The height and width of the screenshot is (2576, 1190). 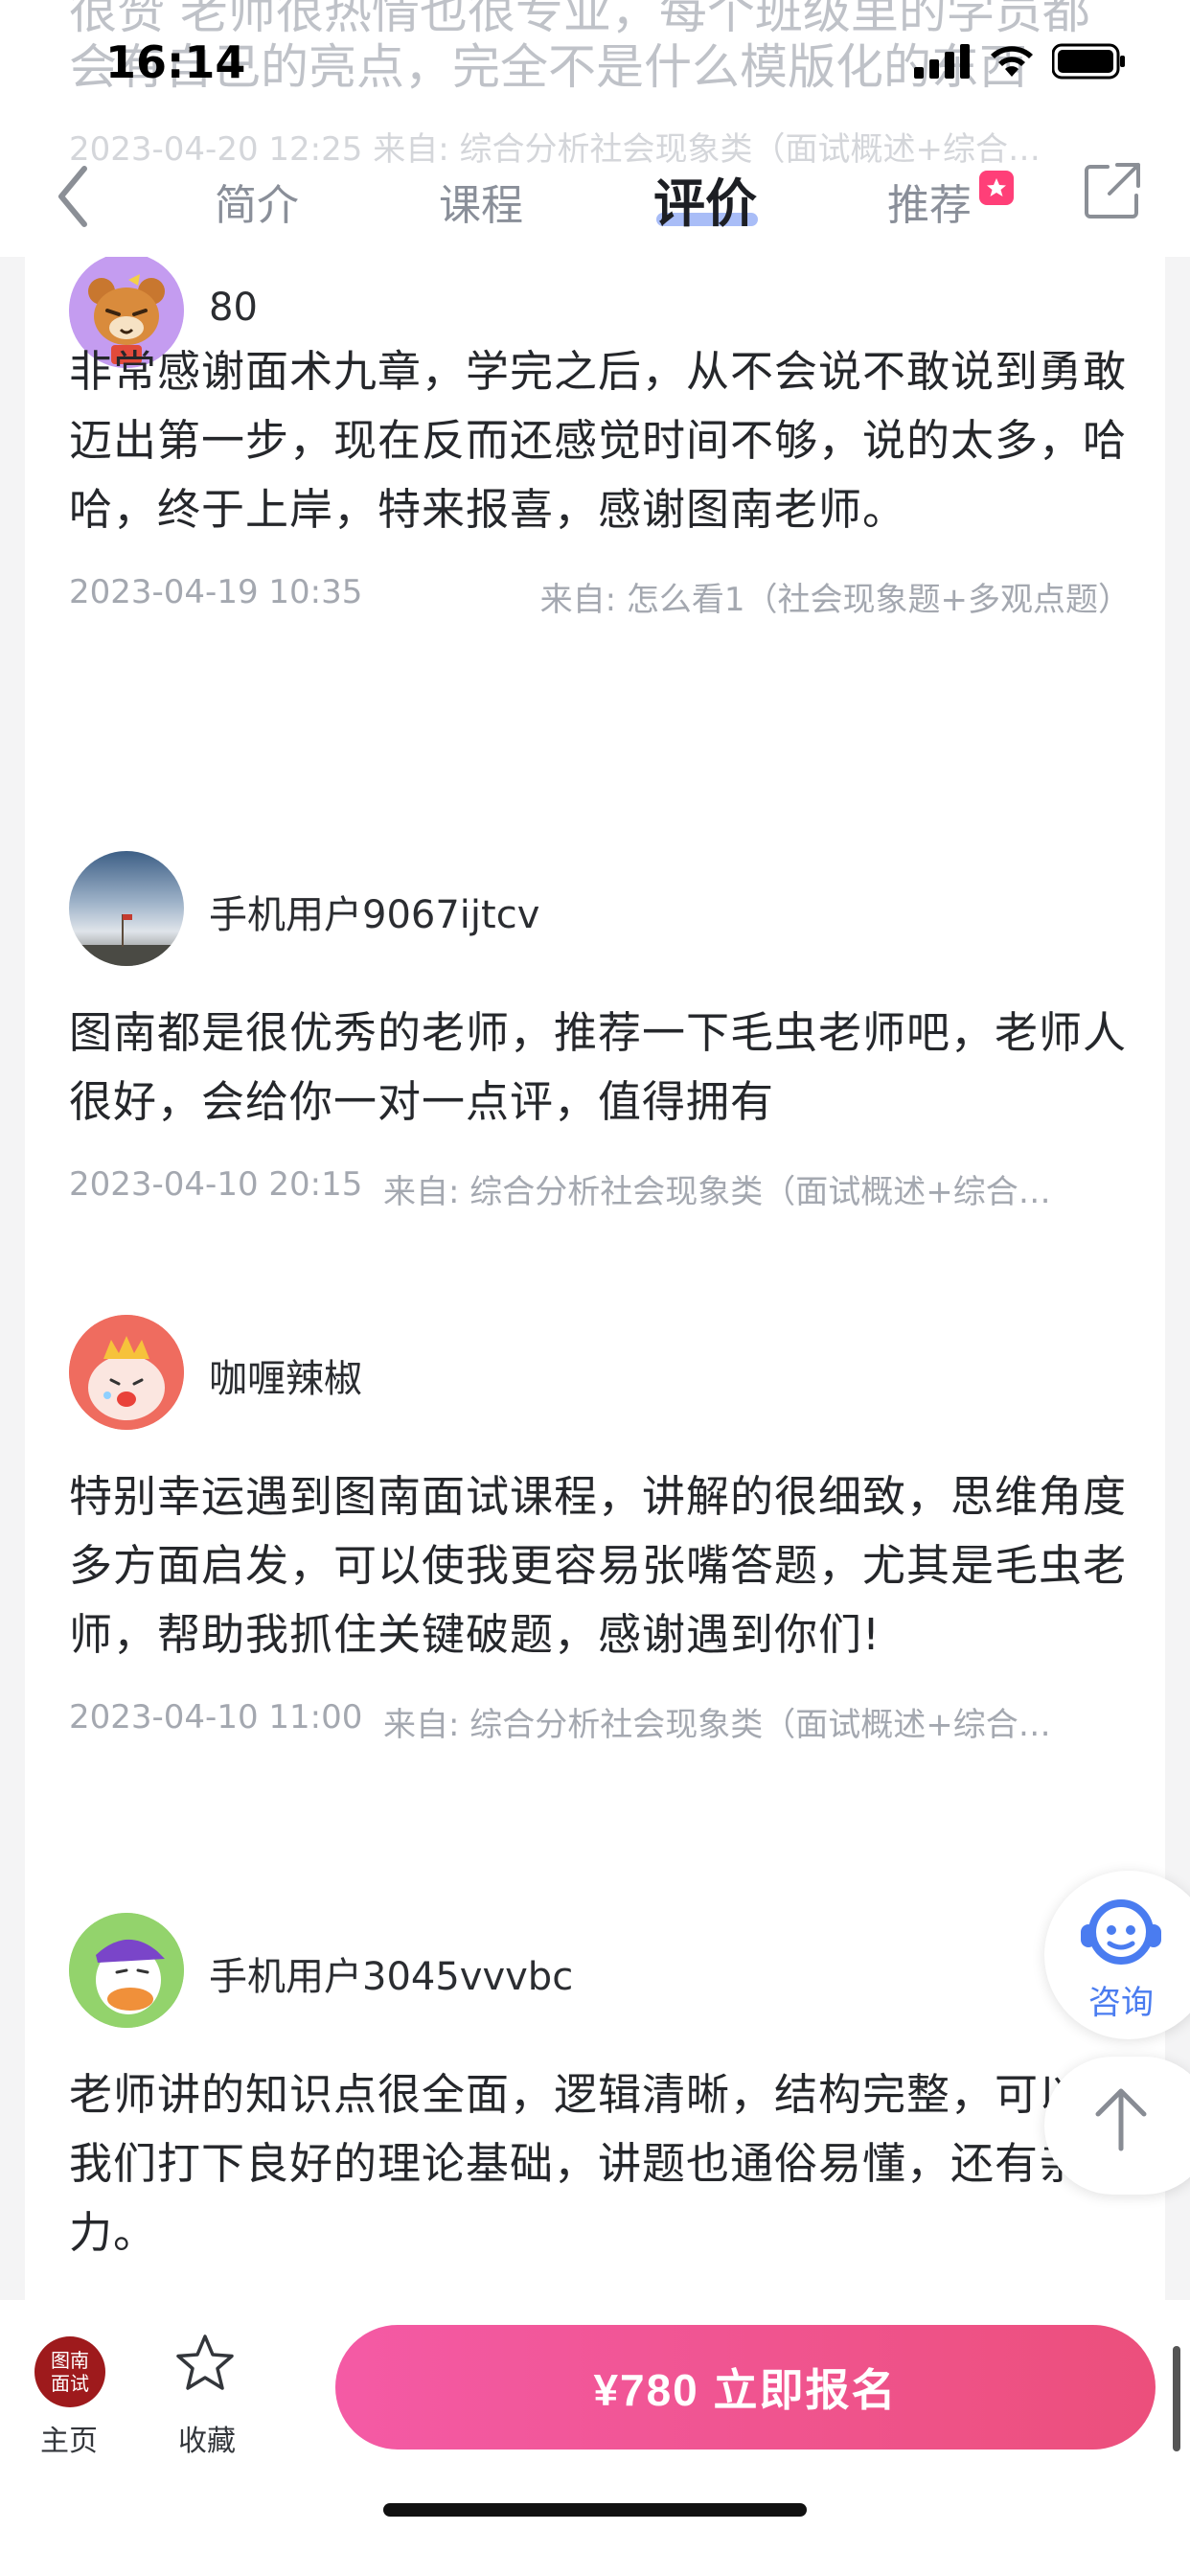 I want to click on pig-king-avatar-icon, so click(x=127, y=1372).